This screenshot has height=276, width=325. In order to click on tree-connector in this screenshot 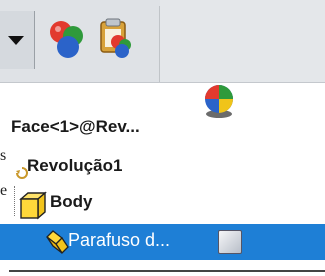, I will do `click(15, 201)`.